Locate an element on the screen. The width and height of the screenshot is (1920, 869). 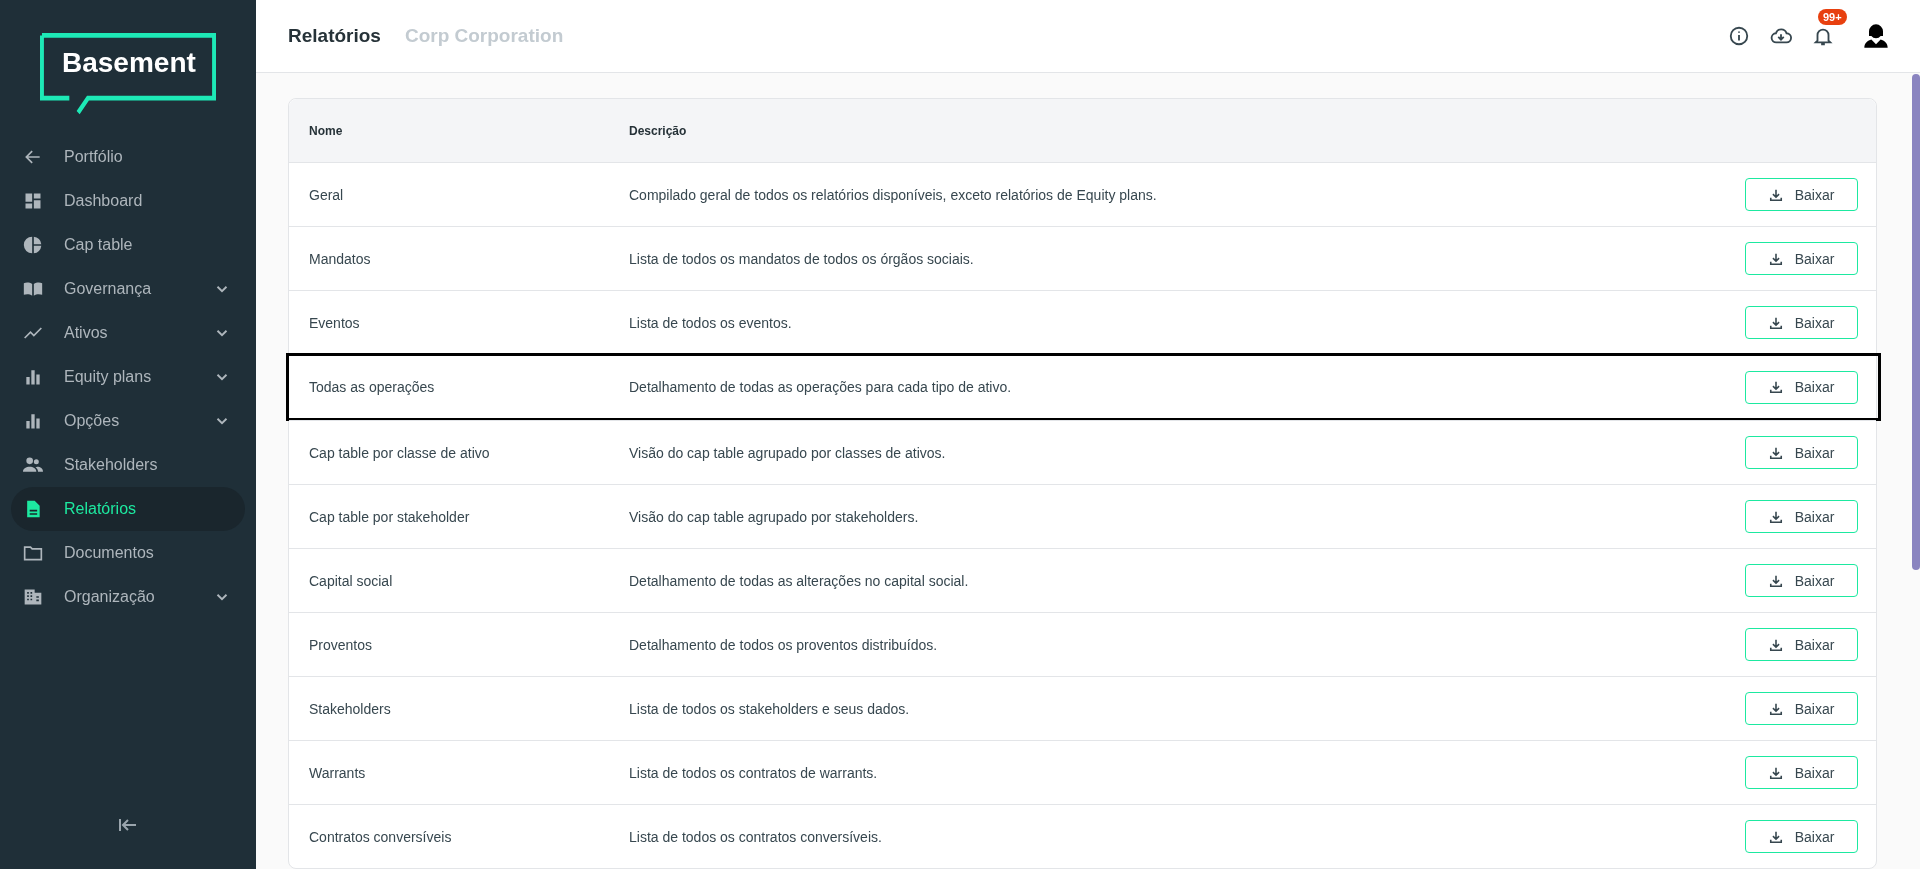
column-header: Nome is located at coordinates (326, 130).